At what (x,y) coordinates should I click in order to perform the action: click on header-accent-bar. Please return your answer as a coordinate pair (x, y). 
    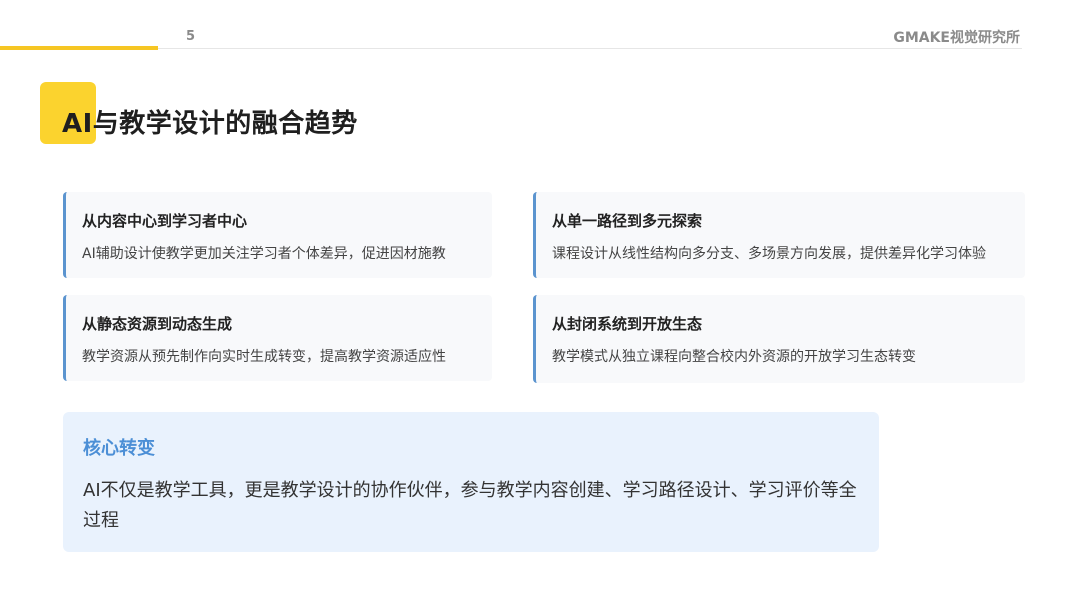
    Looking at the image, I should click on (79, 48).